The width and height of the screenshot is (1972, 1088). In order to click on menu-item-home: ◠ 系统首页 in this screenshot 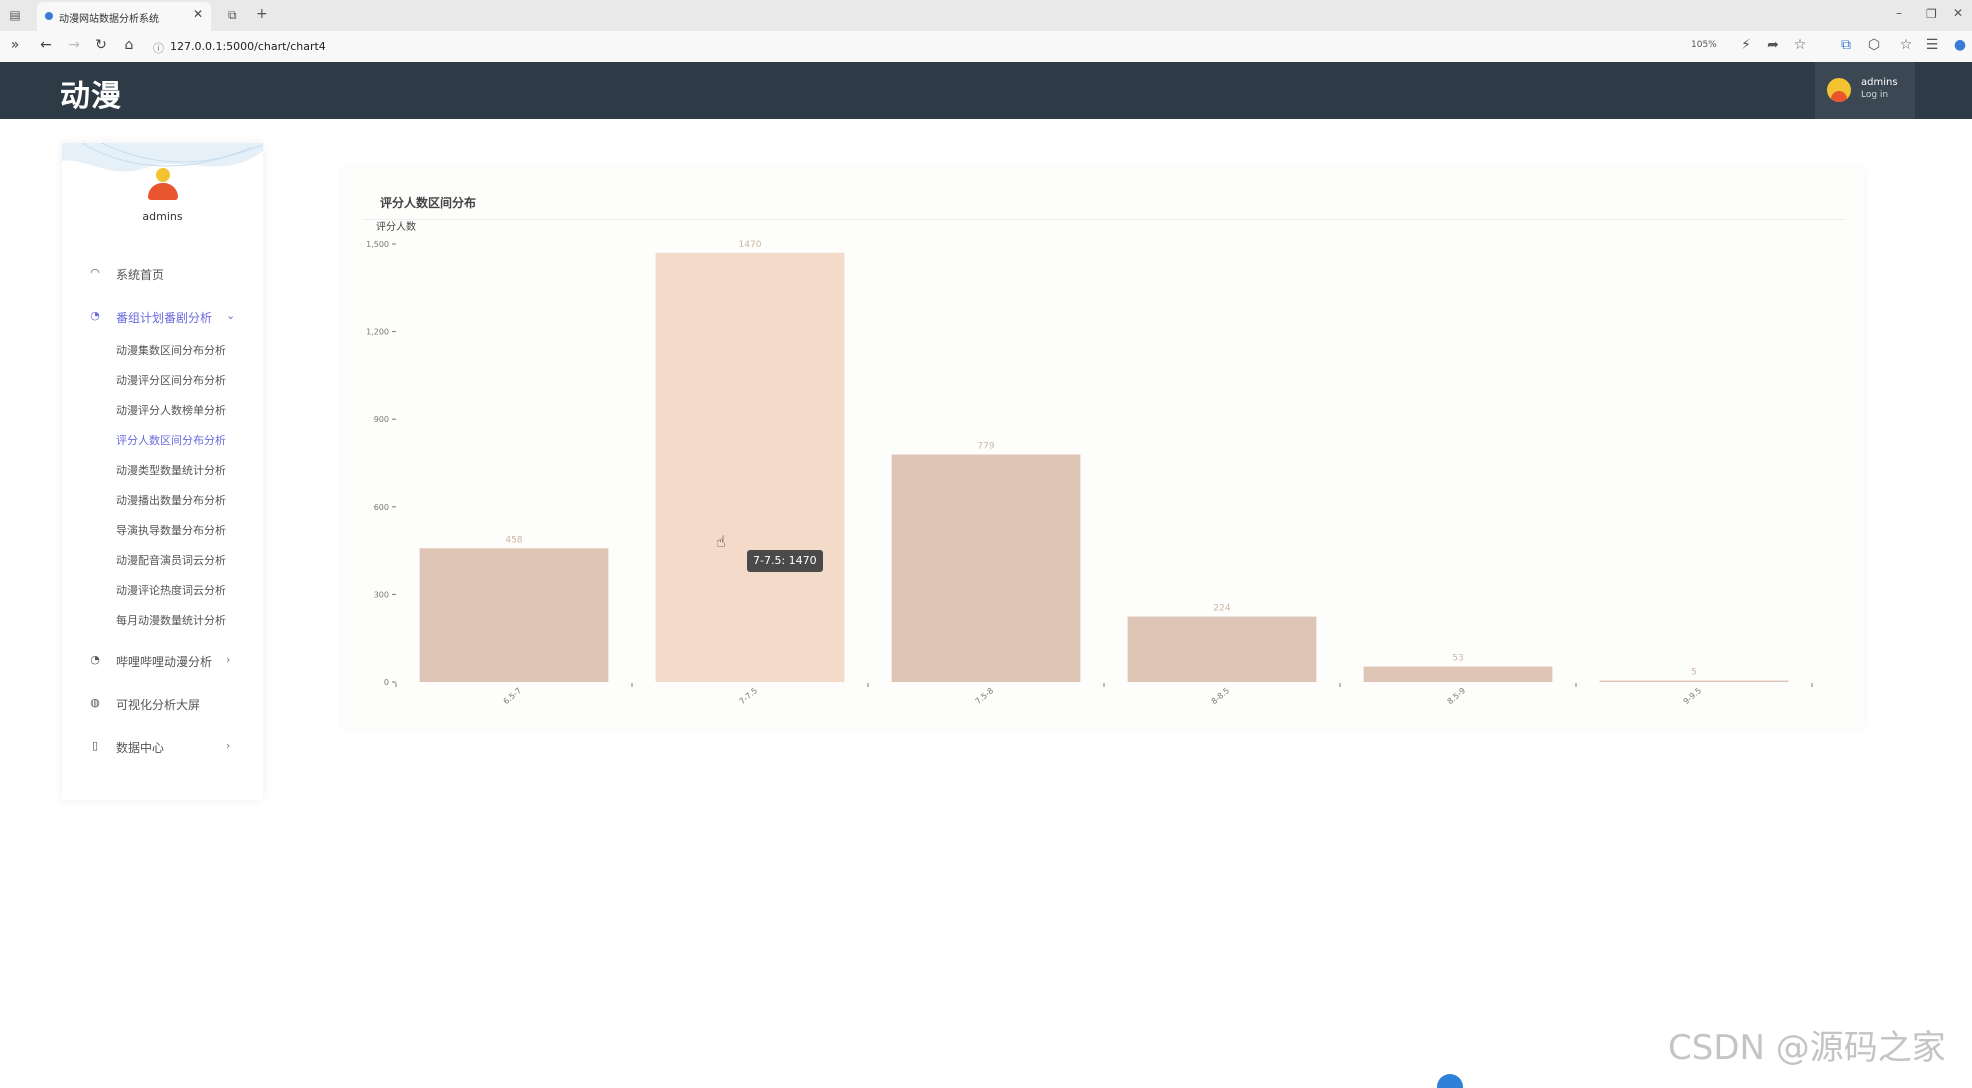, I will do `click(162, 273)`.